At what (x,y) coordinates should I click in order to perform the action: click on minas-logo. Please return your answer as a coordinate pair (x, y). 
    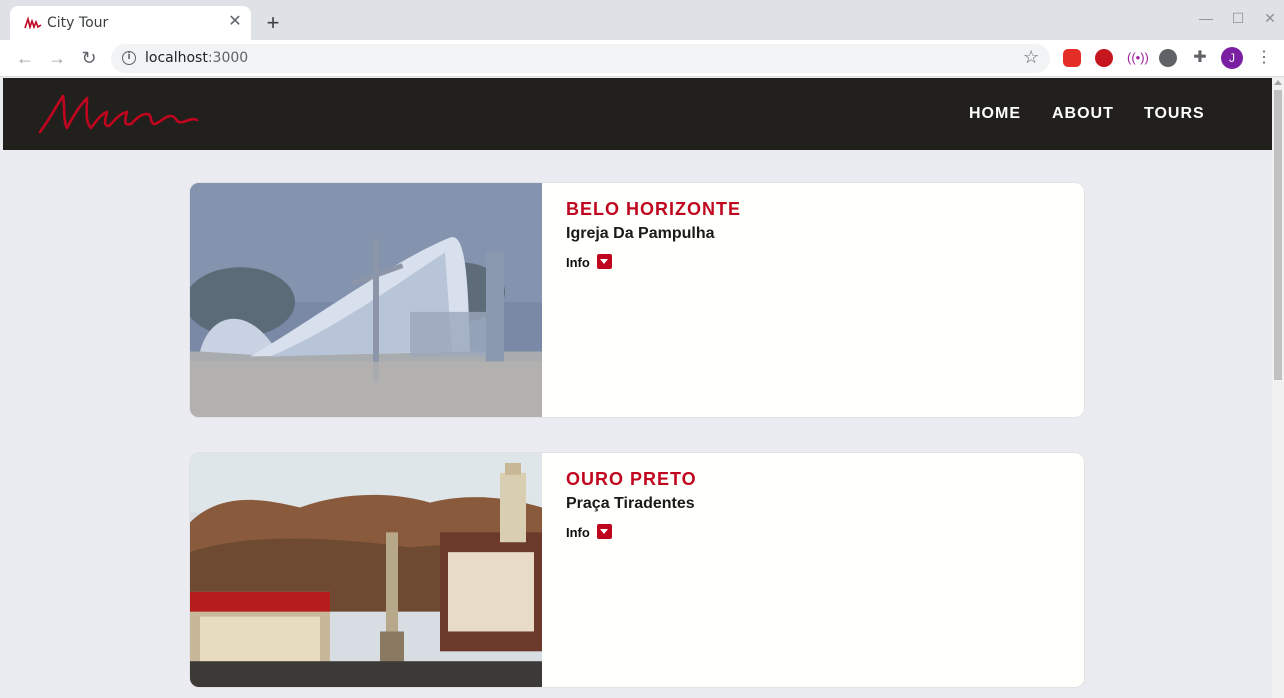
    Looking at the image, I should click on (118, 113).